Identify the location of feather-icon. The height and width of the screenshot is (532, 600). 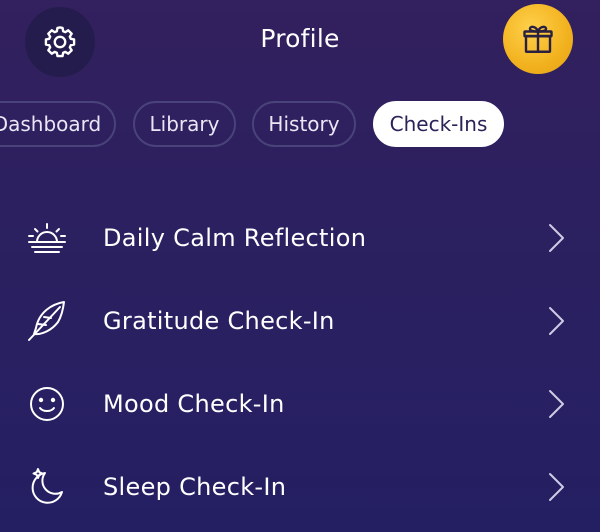
(47, 321).